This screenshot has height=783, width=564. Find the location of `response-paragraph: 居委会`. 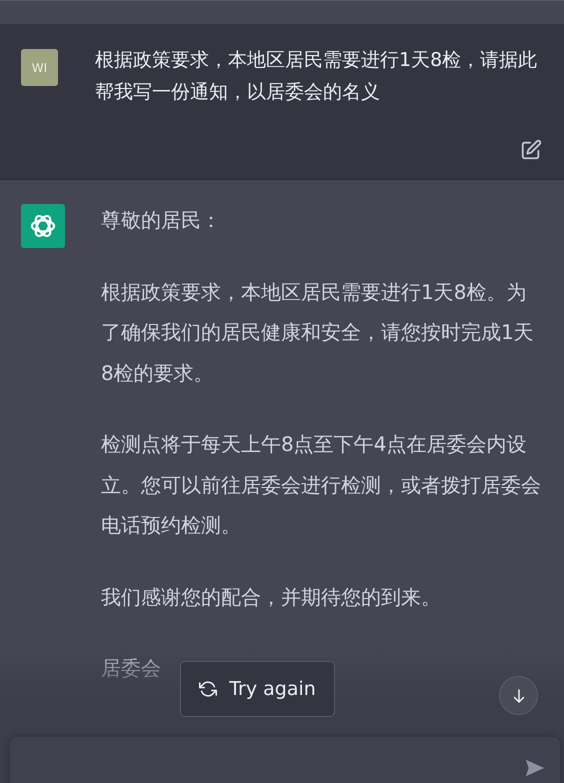

response-paragraph: 居委会 is located at coordinates (131, 668).